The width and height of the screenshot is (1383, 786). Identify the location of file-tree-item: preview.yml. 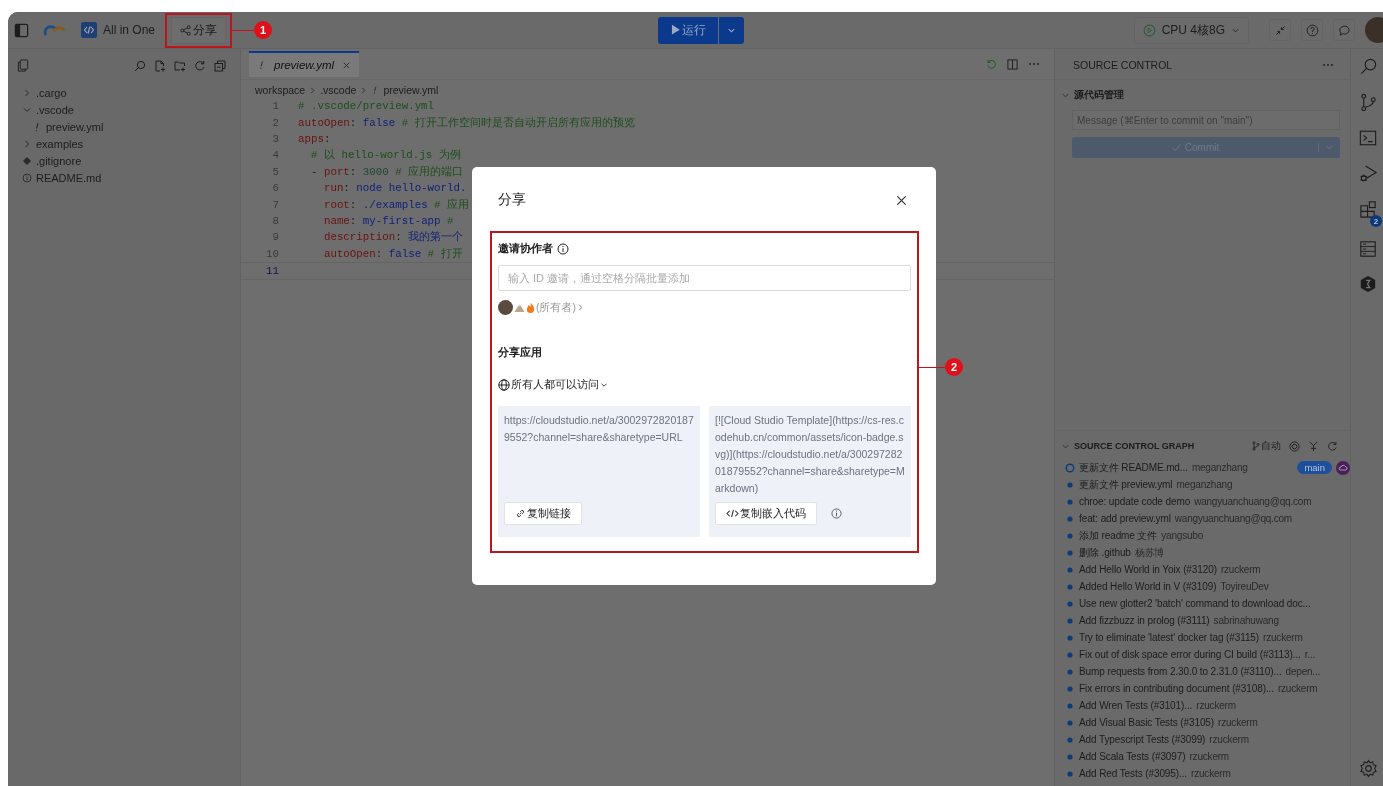
(75, 126).